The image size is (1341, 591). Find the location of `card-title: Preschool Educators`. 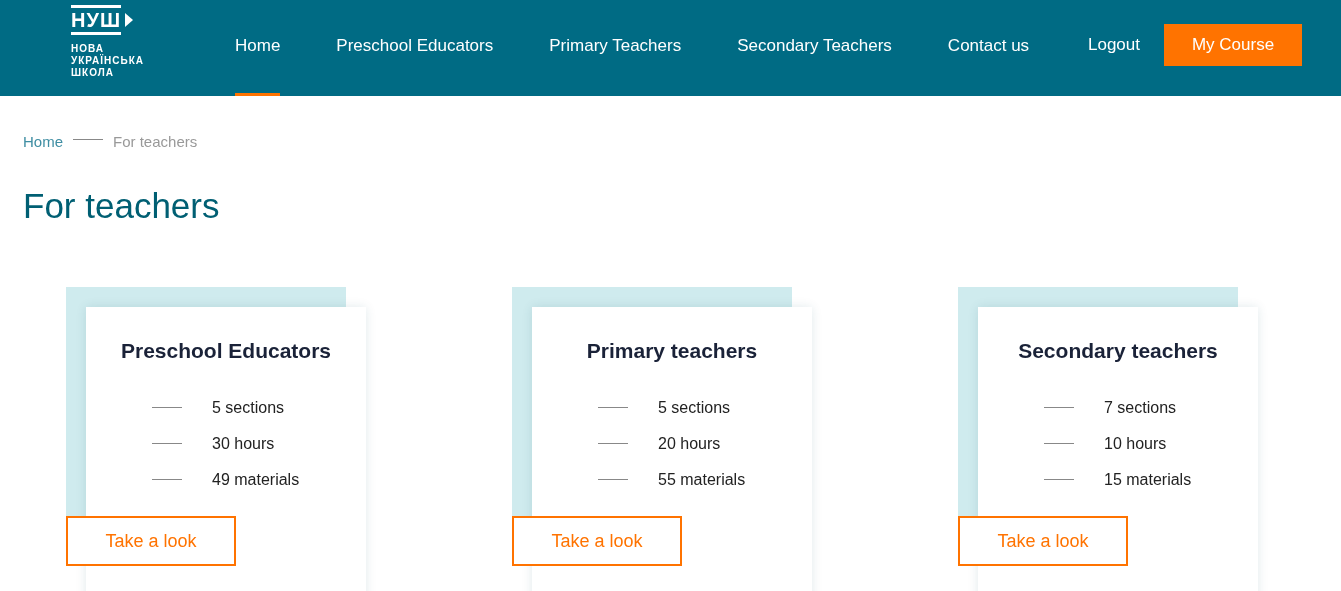

card-title: Preschool Educators is located at coordinates (226, 351).